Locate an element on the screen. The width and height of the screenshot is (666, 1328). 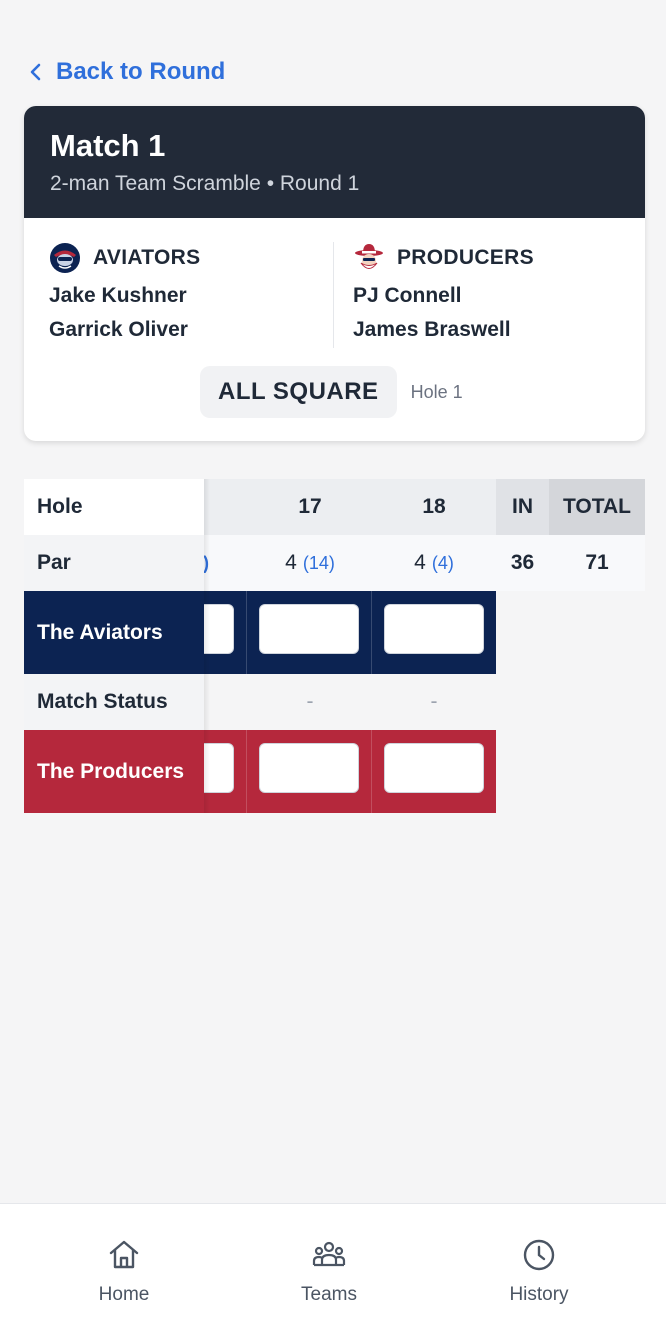
nav-label: Teams is located at coordinates (329, 1294).